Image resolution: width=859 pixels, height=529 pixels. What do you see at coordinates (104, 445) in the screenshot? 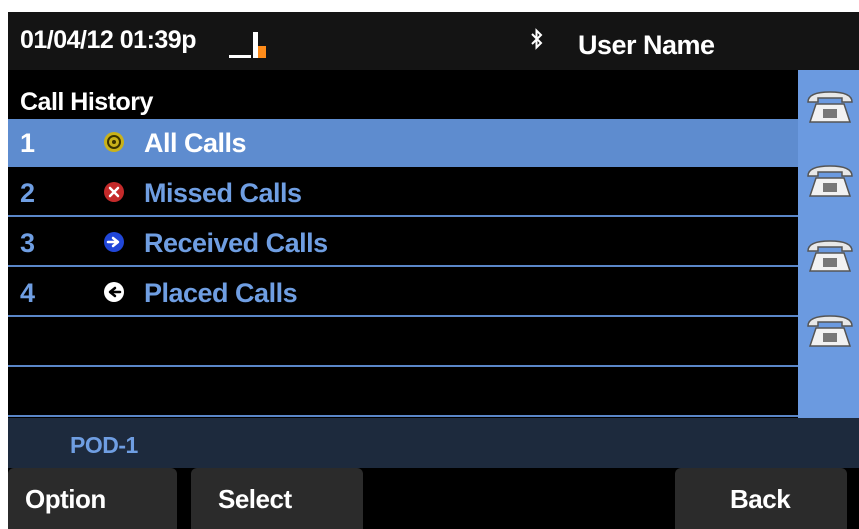
I see `pod-label: POD-1` at bounding box center [104, 445].